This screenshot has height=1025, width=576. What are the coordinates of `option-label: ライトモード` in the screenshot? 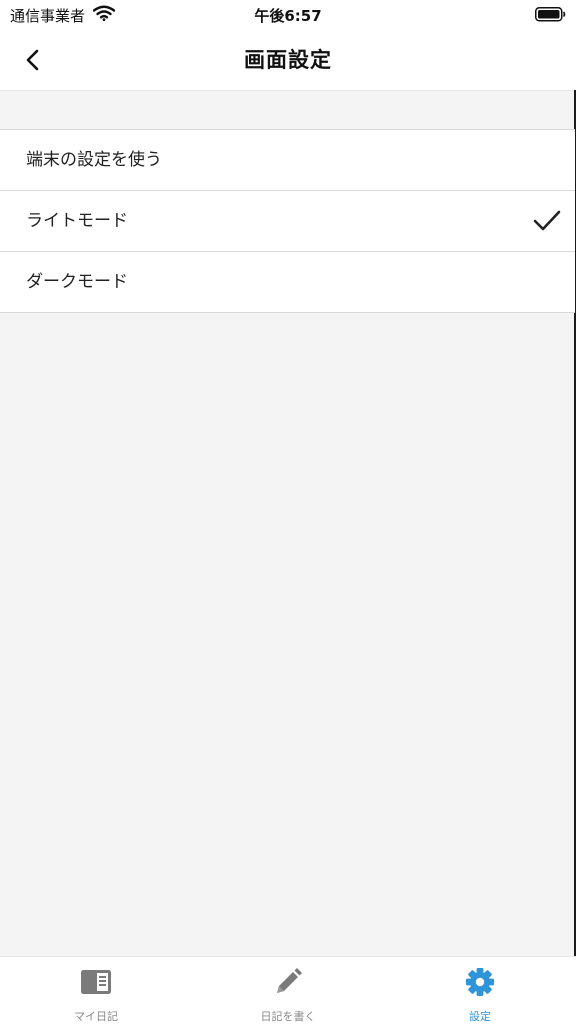 It's located at (77, 221).